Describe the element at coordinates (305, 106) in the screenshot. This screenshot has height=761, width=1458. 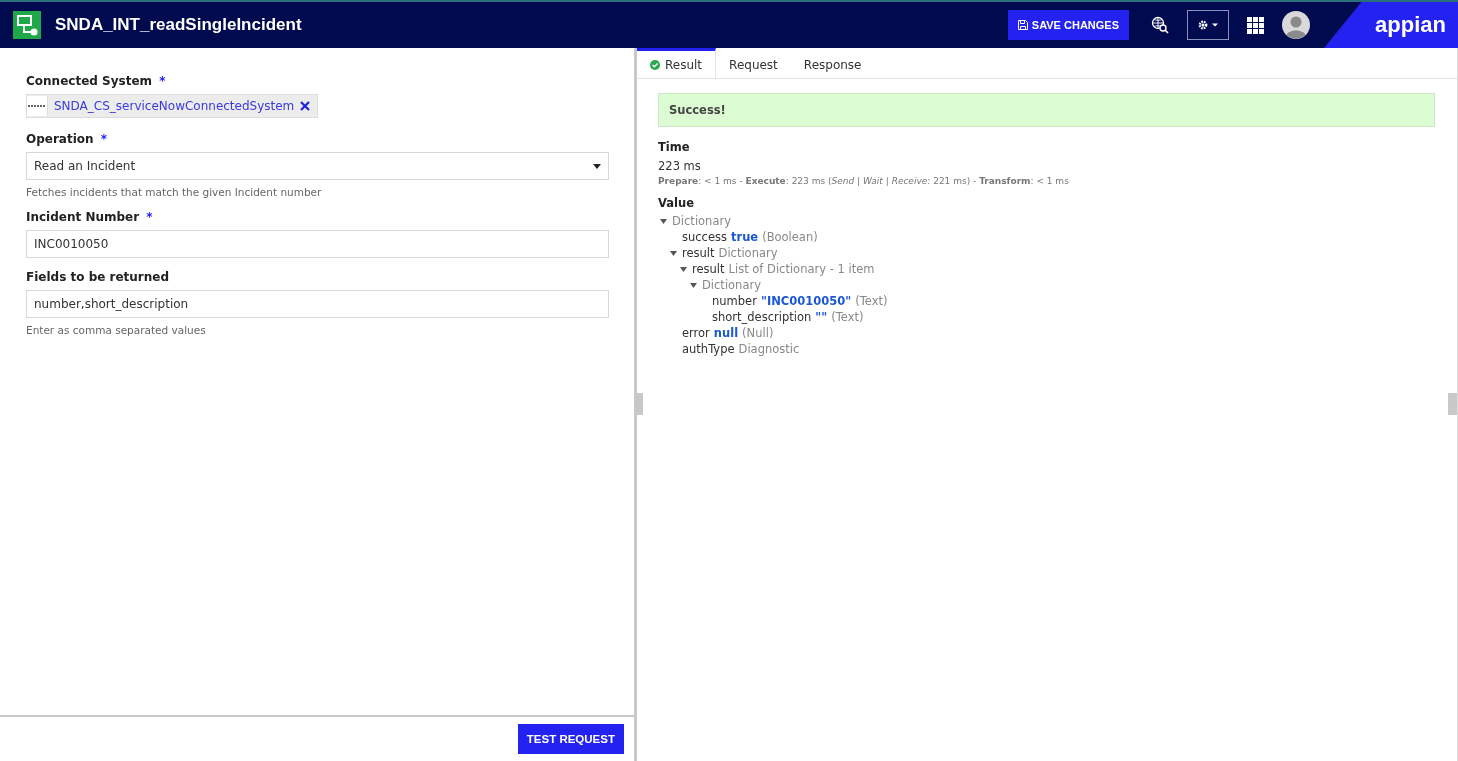
I see `remove-icon` at that location.